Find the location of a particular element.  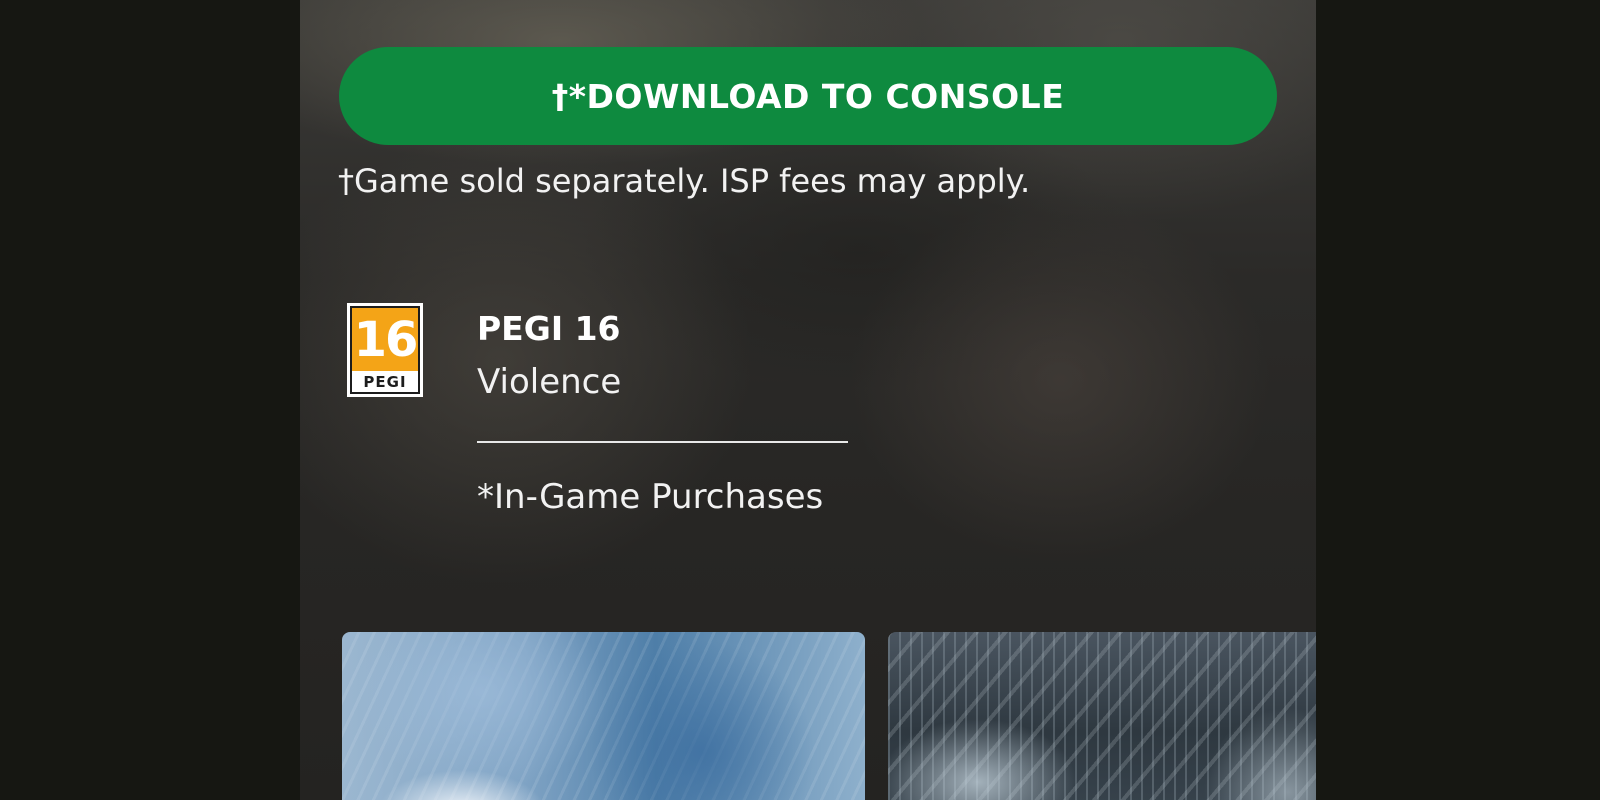

rating-badge-age: 16 is located at coordinates (385, 339).